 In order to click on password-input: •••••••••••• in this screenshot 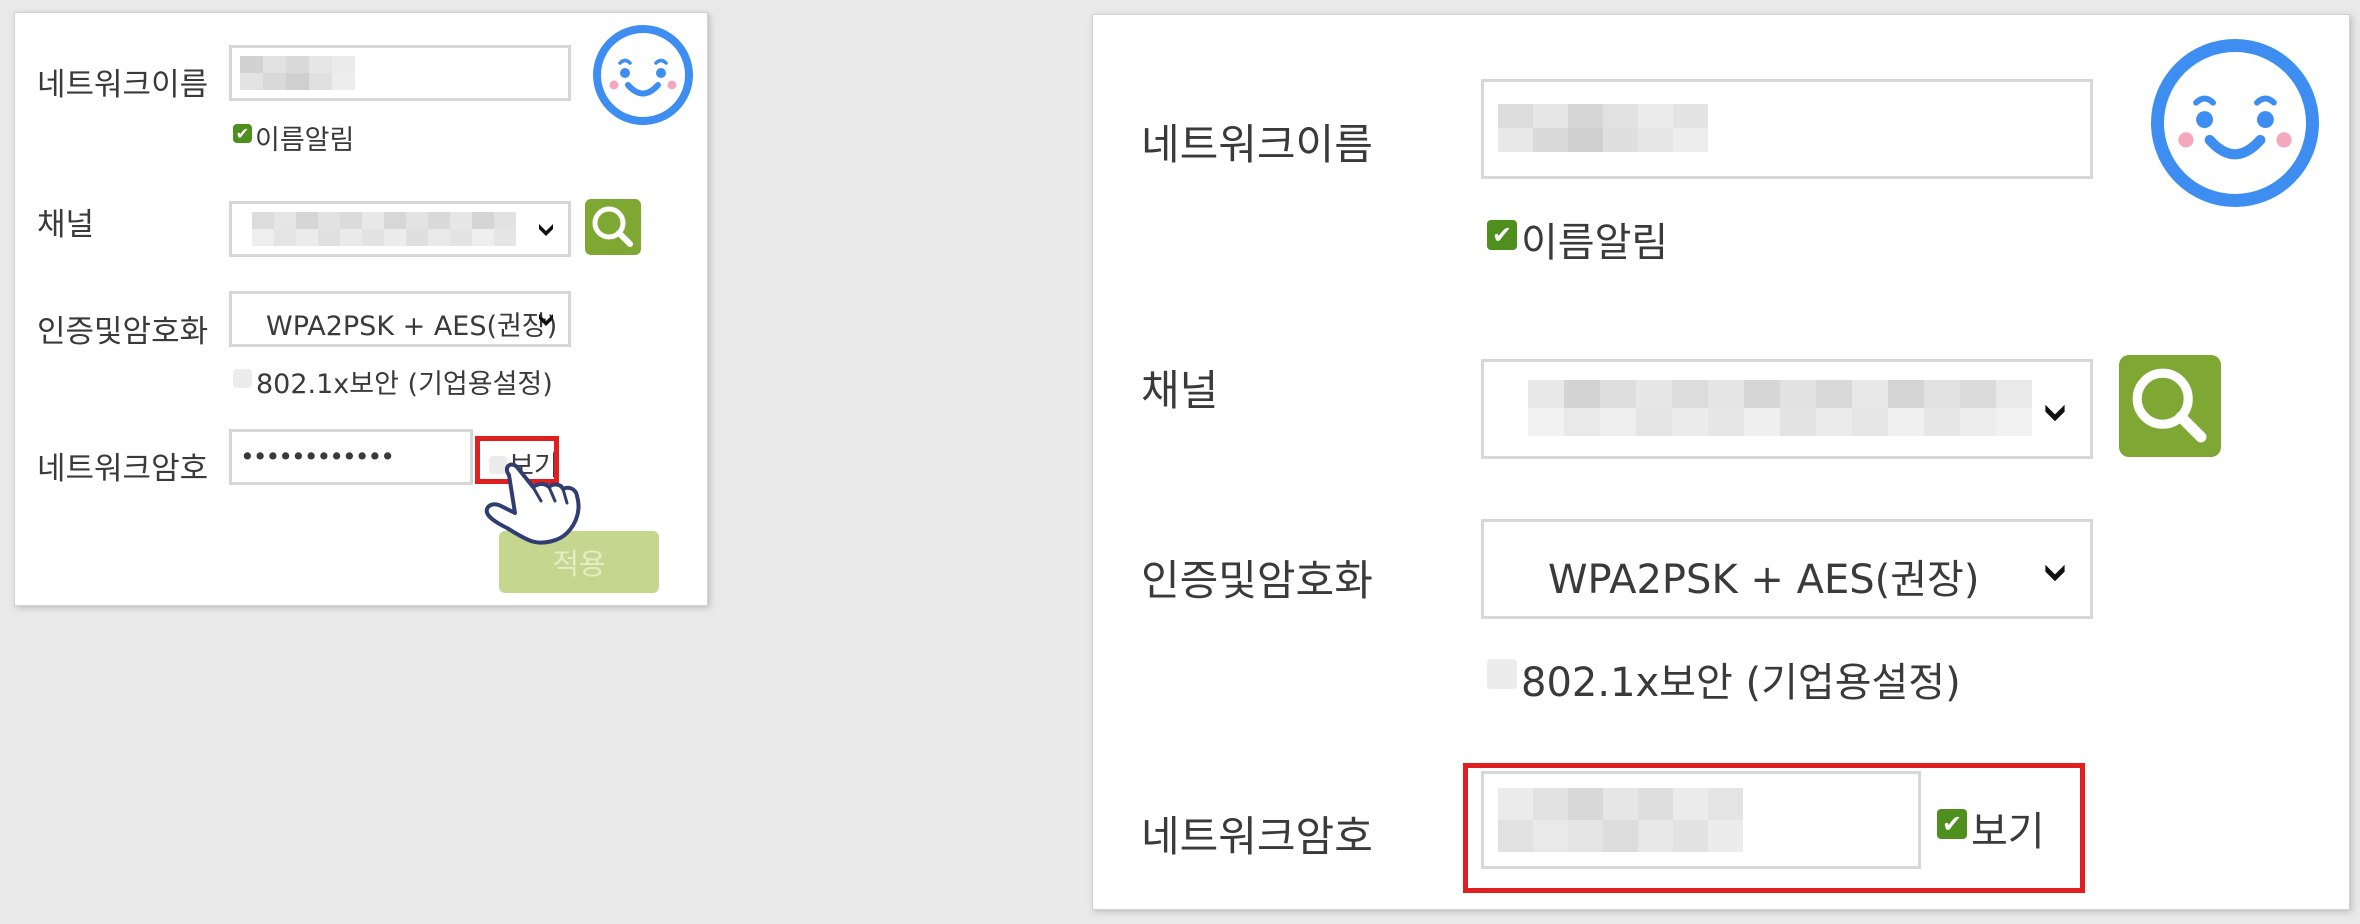, I will do `click(351, 457)`.